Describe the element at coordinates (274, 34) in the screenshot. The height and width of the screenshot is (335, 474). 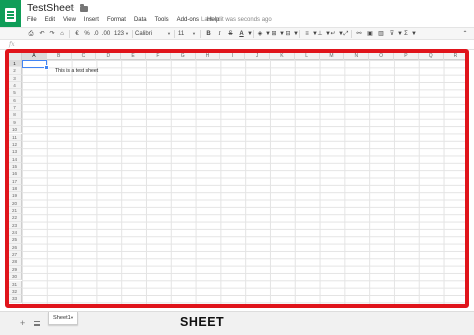
I see `borders-icon: ⊞` at that location.